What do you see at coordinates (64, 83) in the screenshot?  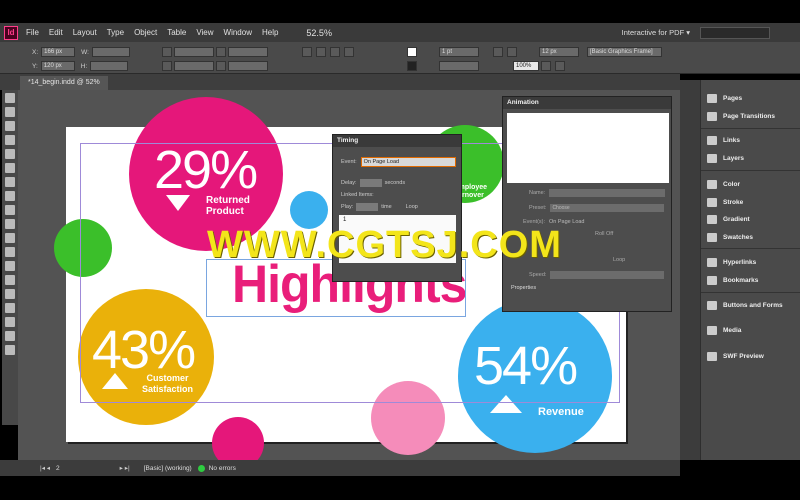 I see `document-tab: *14_begin.indd @ 52%` at bounding box center [64, 83].